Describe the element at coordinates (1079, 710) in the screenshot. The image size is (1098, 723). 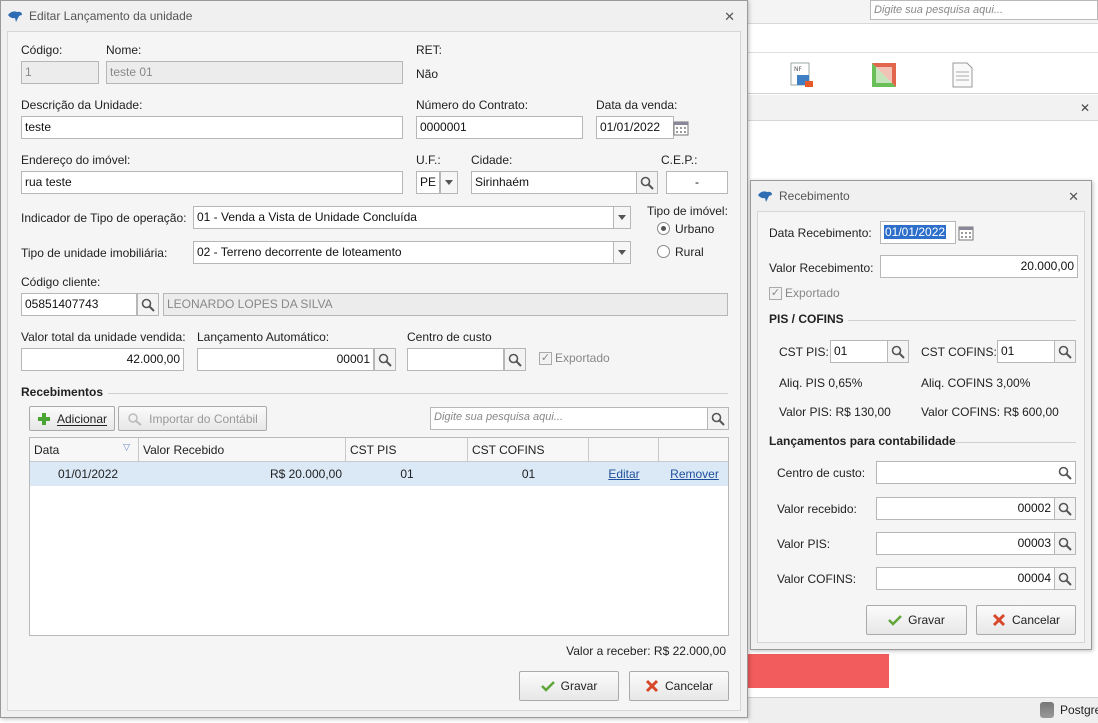
I see `status-text: Postgre` at that location.